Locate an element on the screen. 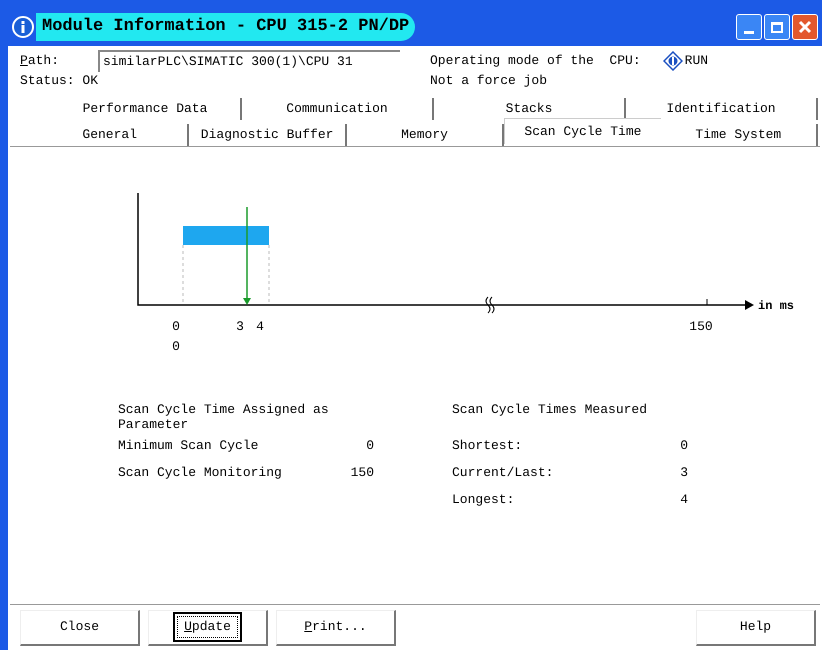  info-icon is located at coordinates (23, 27).